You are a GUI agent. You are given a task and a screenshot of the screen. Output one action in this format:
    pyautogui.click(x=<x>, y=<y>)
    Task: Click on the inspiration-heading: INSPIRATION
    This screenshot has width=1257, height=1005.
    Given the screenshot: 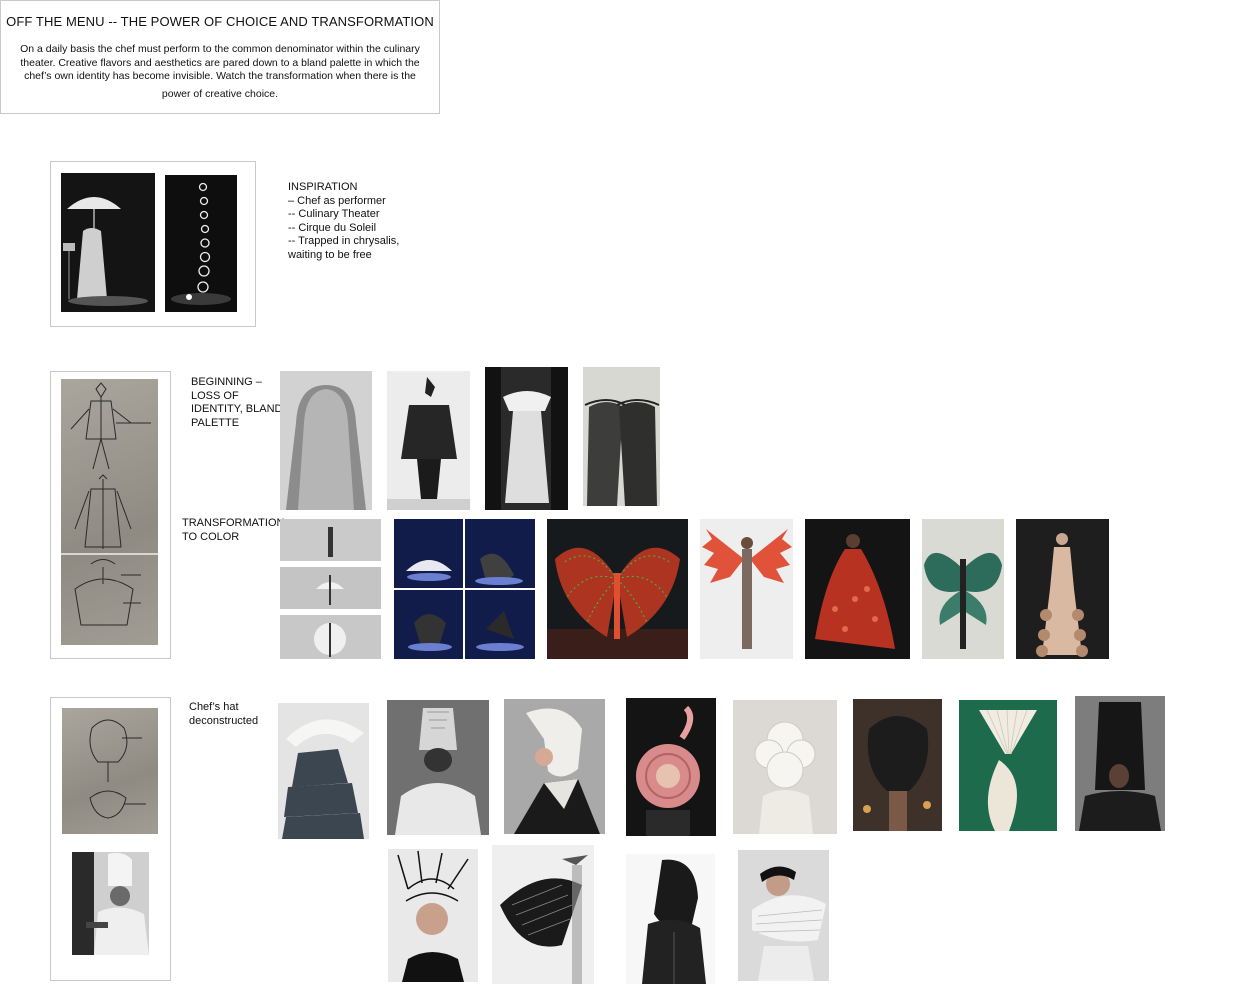 What is the action you would take?
    pyautogui.click(x=323, y=187)
    